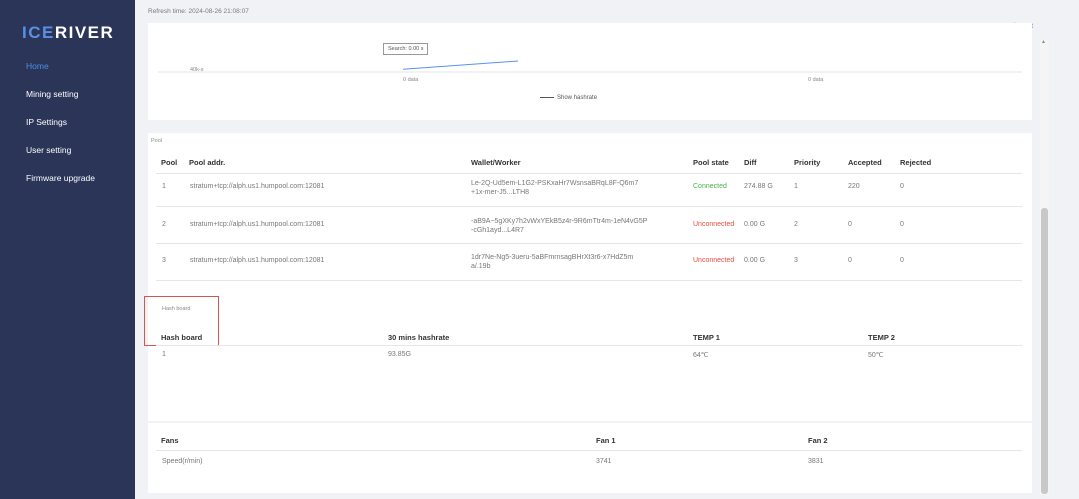 Image resolution: width=1079 pixels, height=499 pixels. I want to click on pool-row-1-priority: 1, so click(796, 186).